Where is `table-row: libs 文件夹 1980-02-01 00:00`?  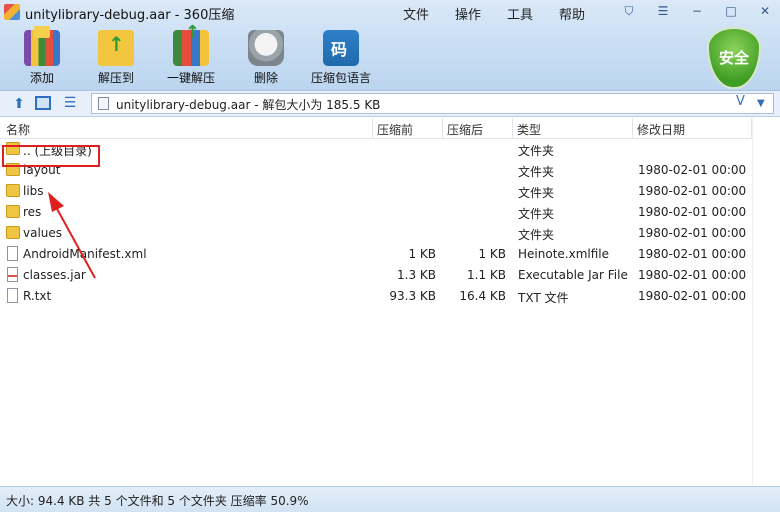 table-row: libs 文件夹 1980-02-01 00:00 is located at coordinates (376, 191).